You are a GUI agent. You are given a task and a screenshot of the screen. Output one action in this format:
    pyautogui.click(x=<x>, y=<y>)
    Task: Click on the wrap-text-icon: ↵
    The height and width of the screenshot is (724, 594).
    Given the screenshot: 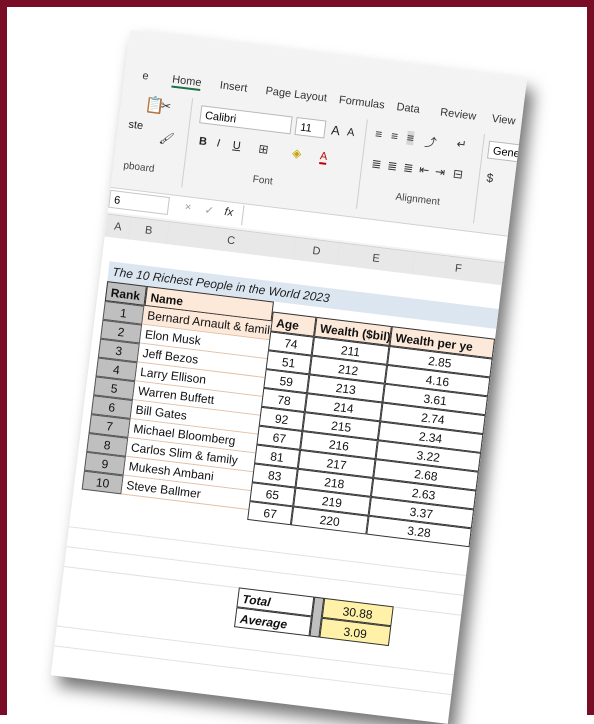 What is the action you would take?
    pyautogui.click(x=462, y=144)
    